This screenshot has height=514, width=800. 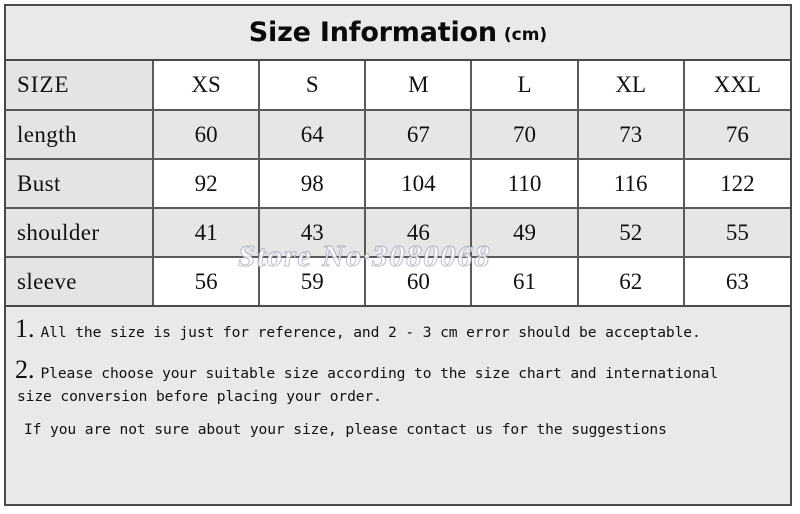 What do you see at coordinates (631, 282) in the screenshot?
I see `cell-sleeve-xl: 62` at bounding box center [631, 282].